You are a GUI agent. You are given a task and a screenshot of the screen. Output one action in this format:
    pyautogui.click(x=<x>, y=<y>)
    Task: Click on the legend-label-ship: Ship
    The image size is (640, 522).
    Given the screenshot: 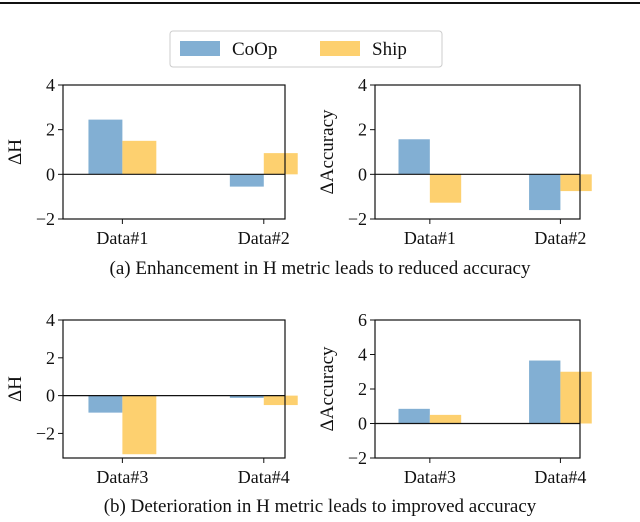 What is the action you would take?
    pyautogui.click(x=389, y=49)
    